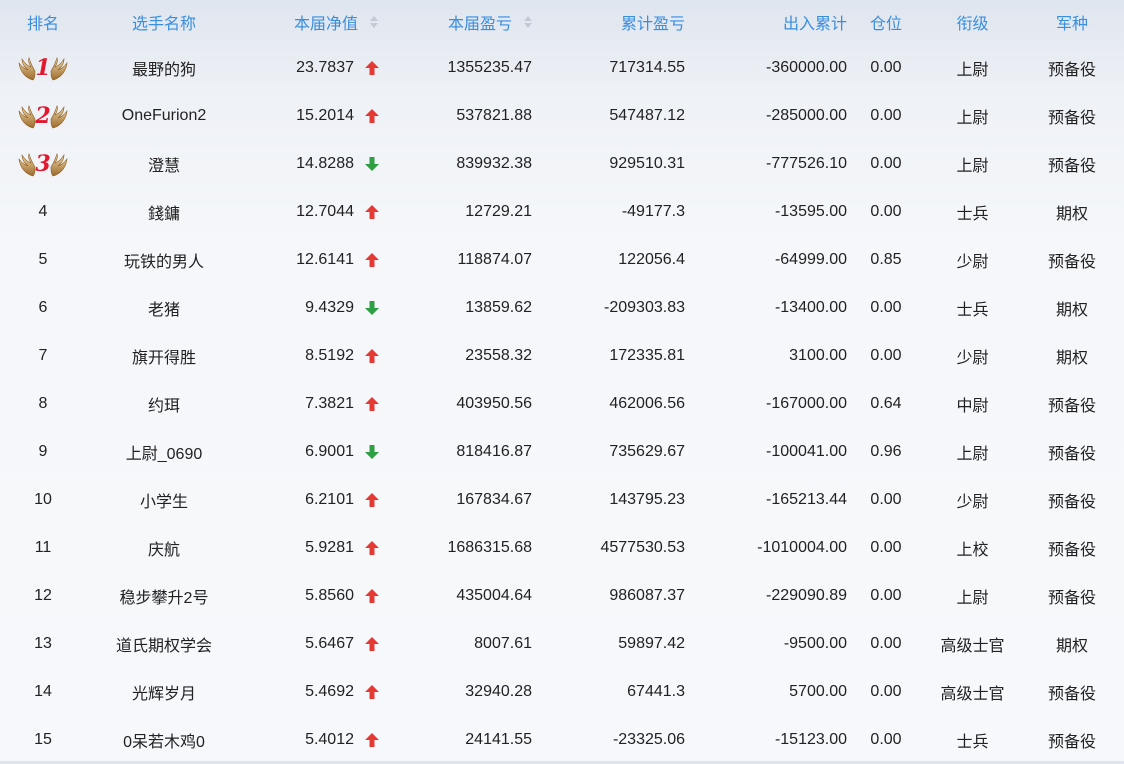 Image resolution: width=1124 pixels, height=764 pixels. I want to click on season-pnl: 32940.28, so click(498, 691).